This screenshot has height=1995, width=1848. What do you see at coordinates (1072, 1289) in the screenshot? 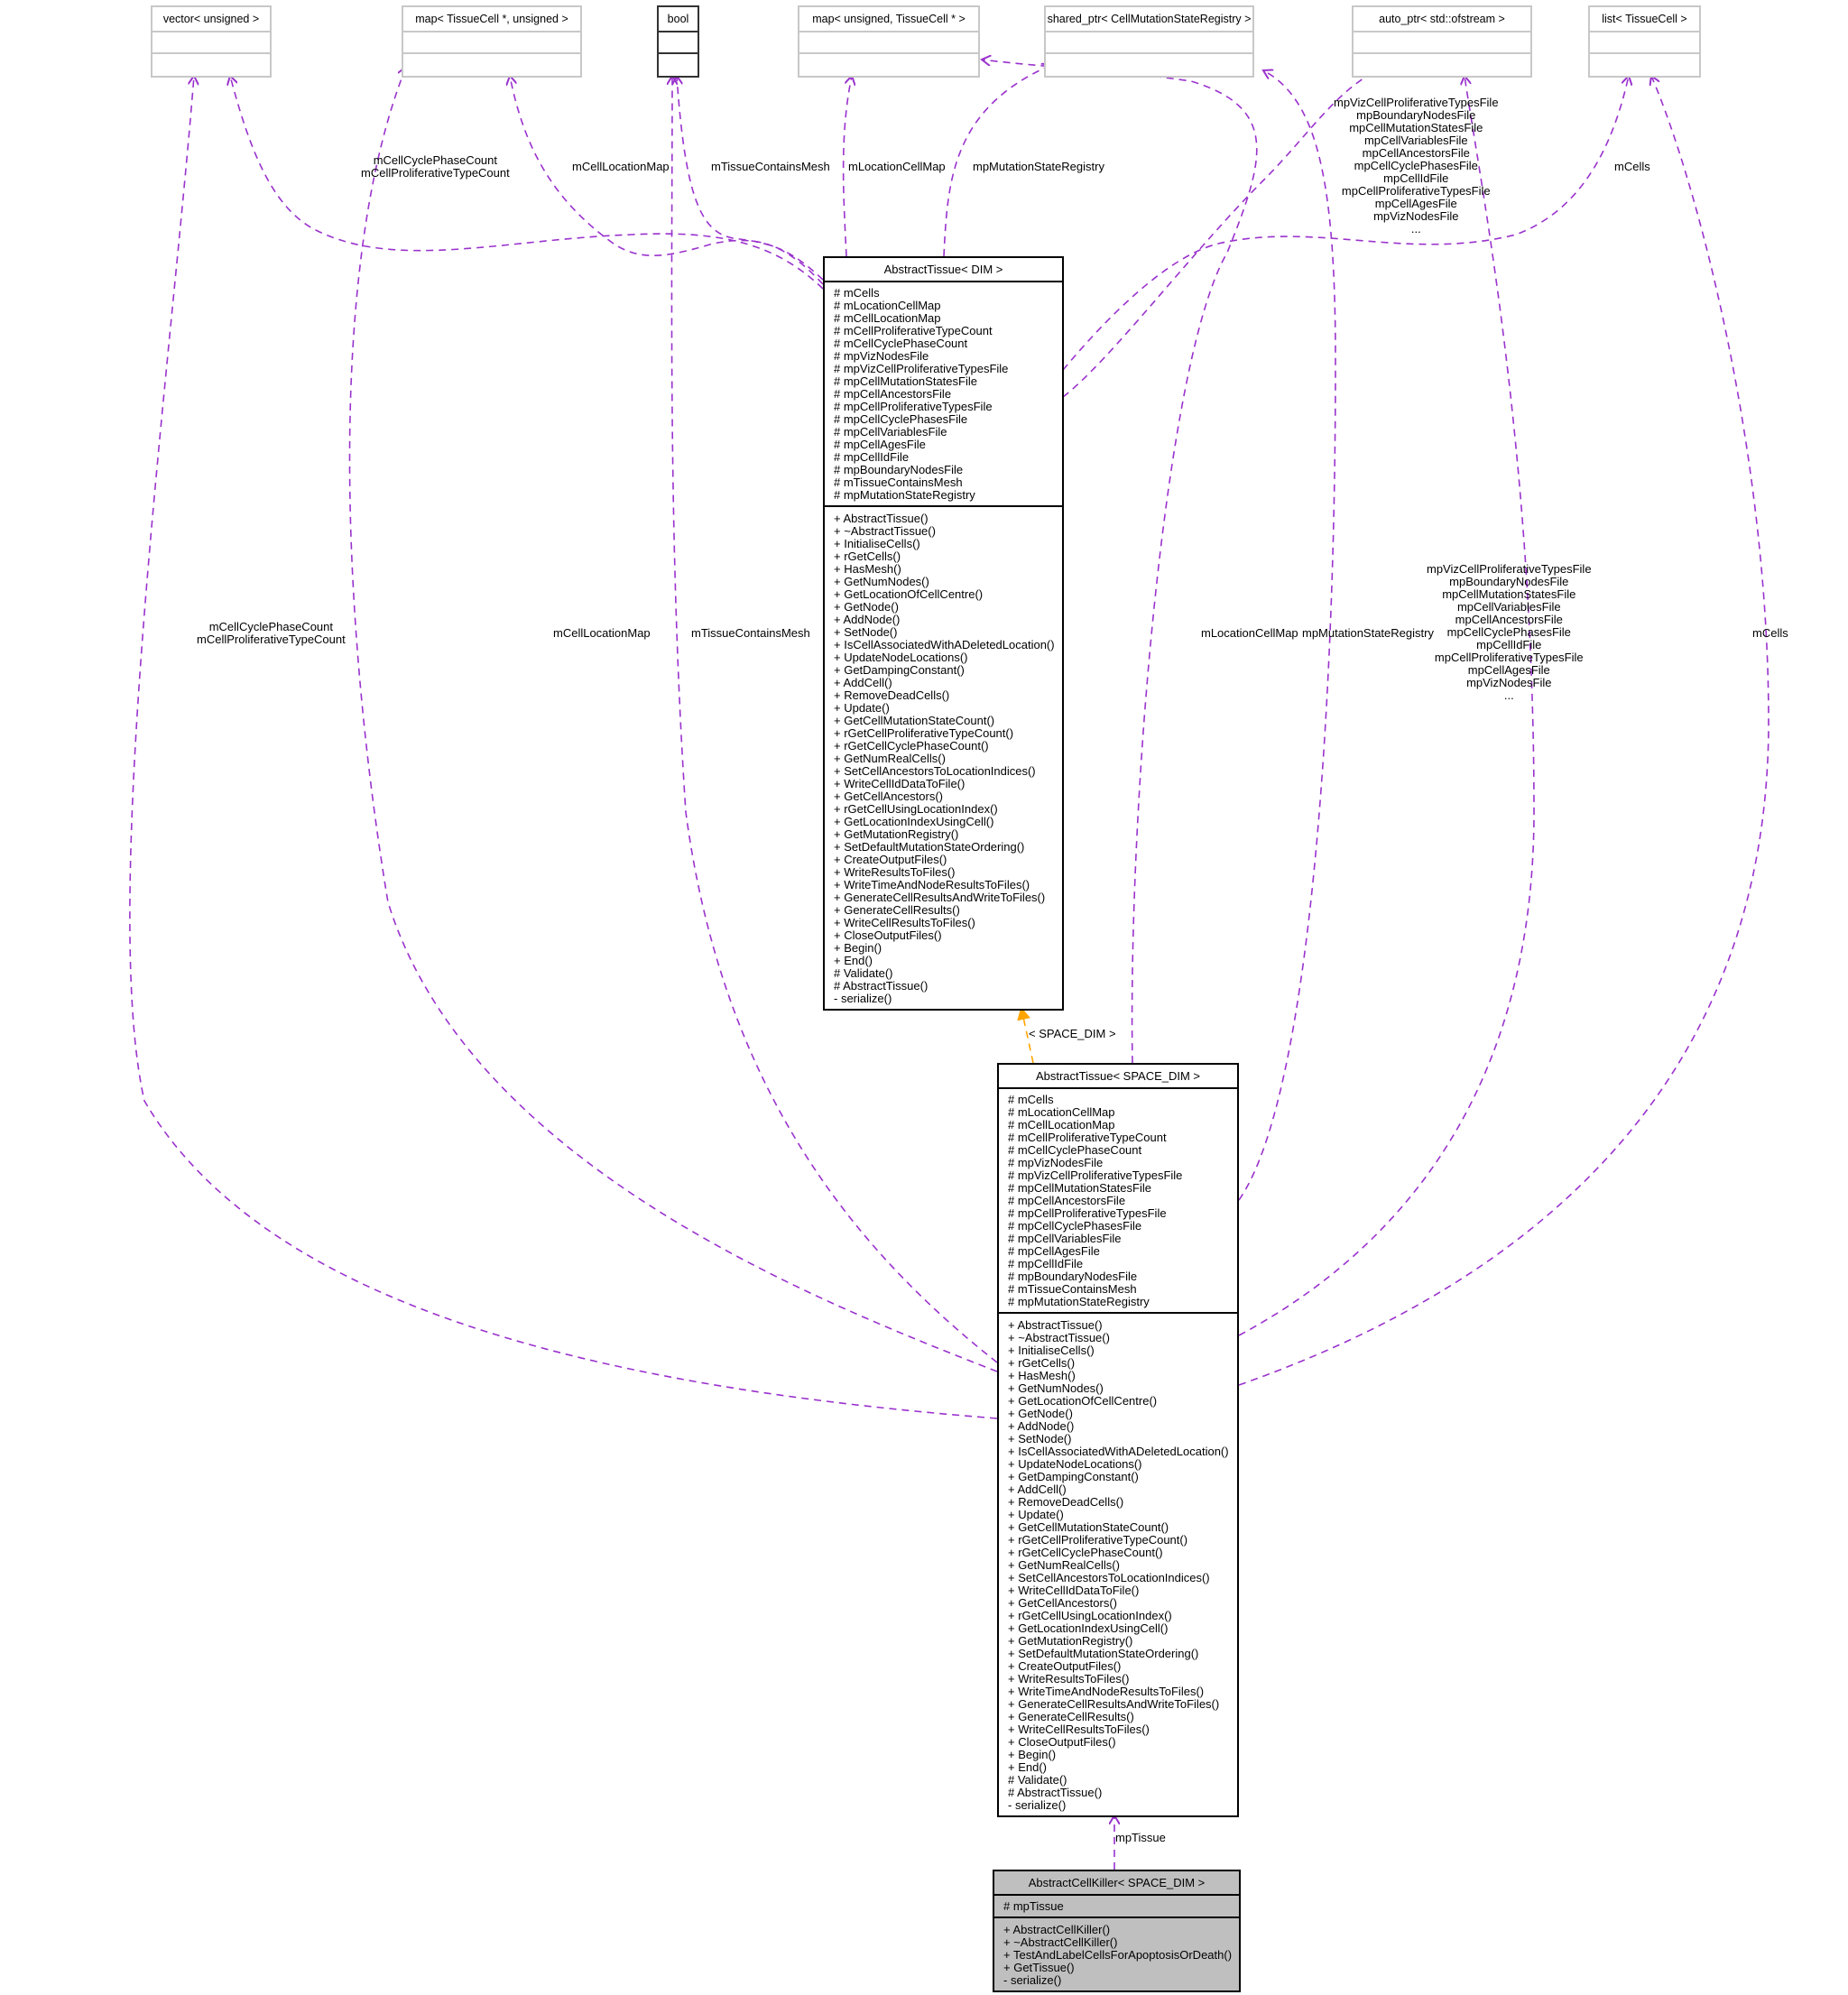
I see `class-attribute: # mTissueContainsMesh` at bounding box center [1072, 1289].